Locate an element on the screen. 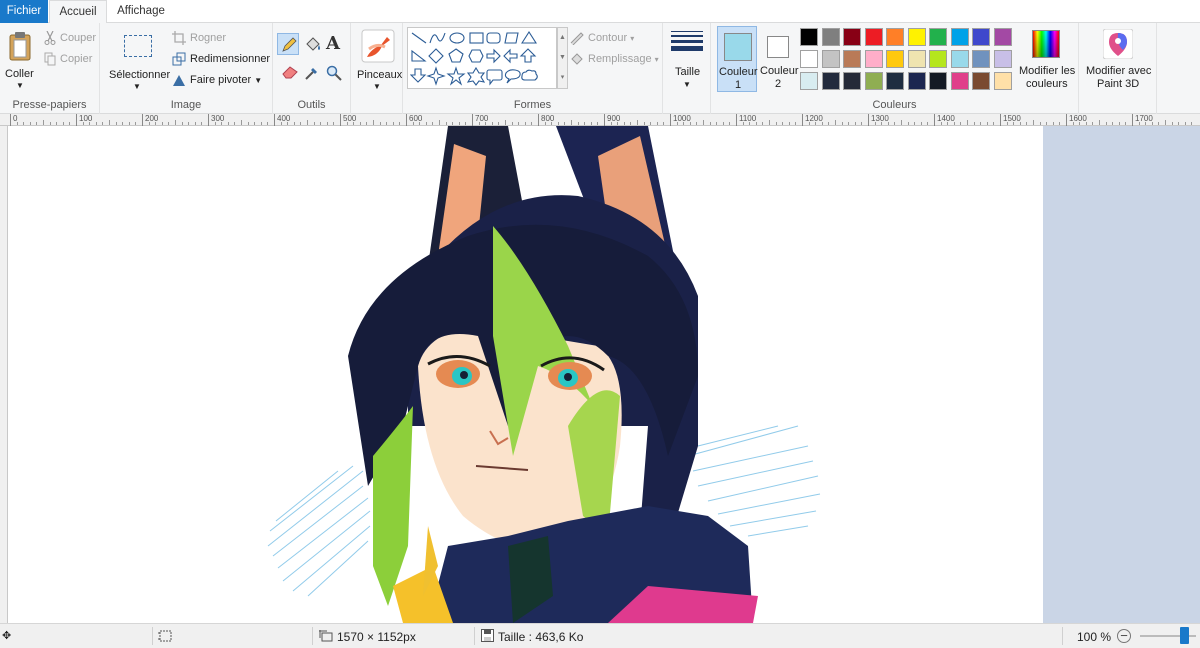 This screenshot has width=1200, height=648. rotate-icon is located at coordinates (179, 80).